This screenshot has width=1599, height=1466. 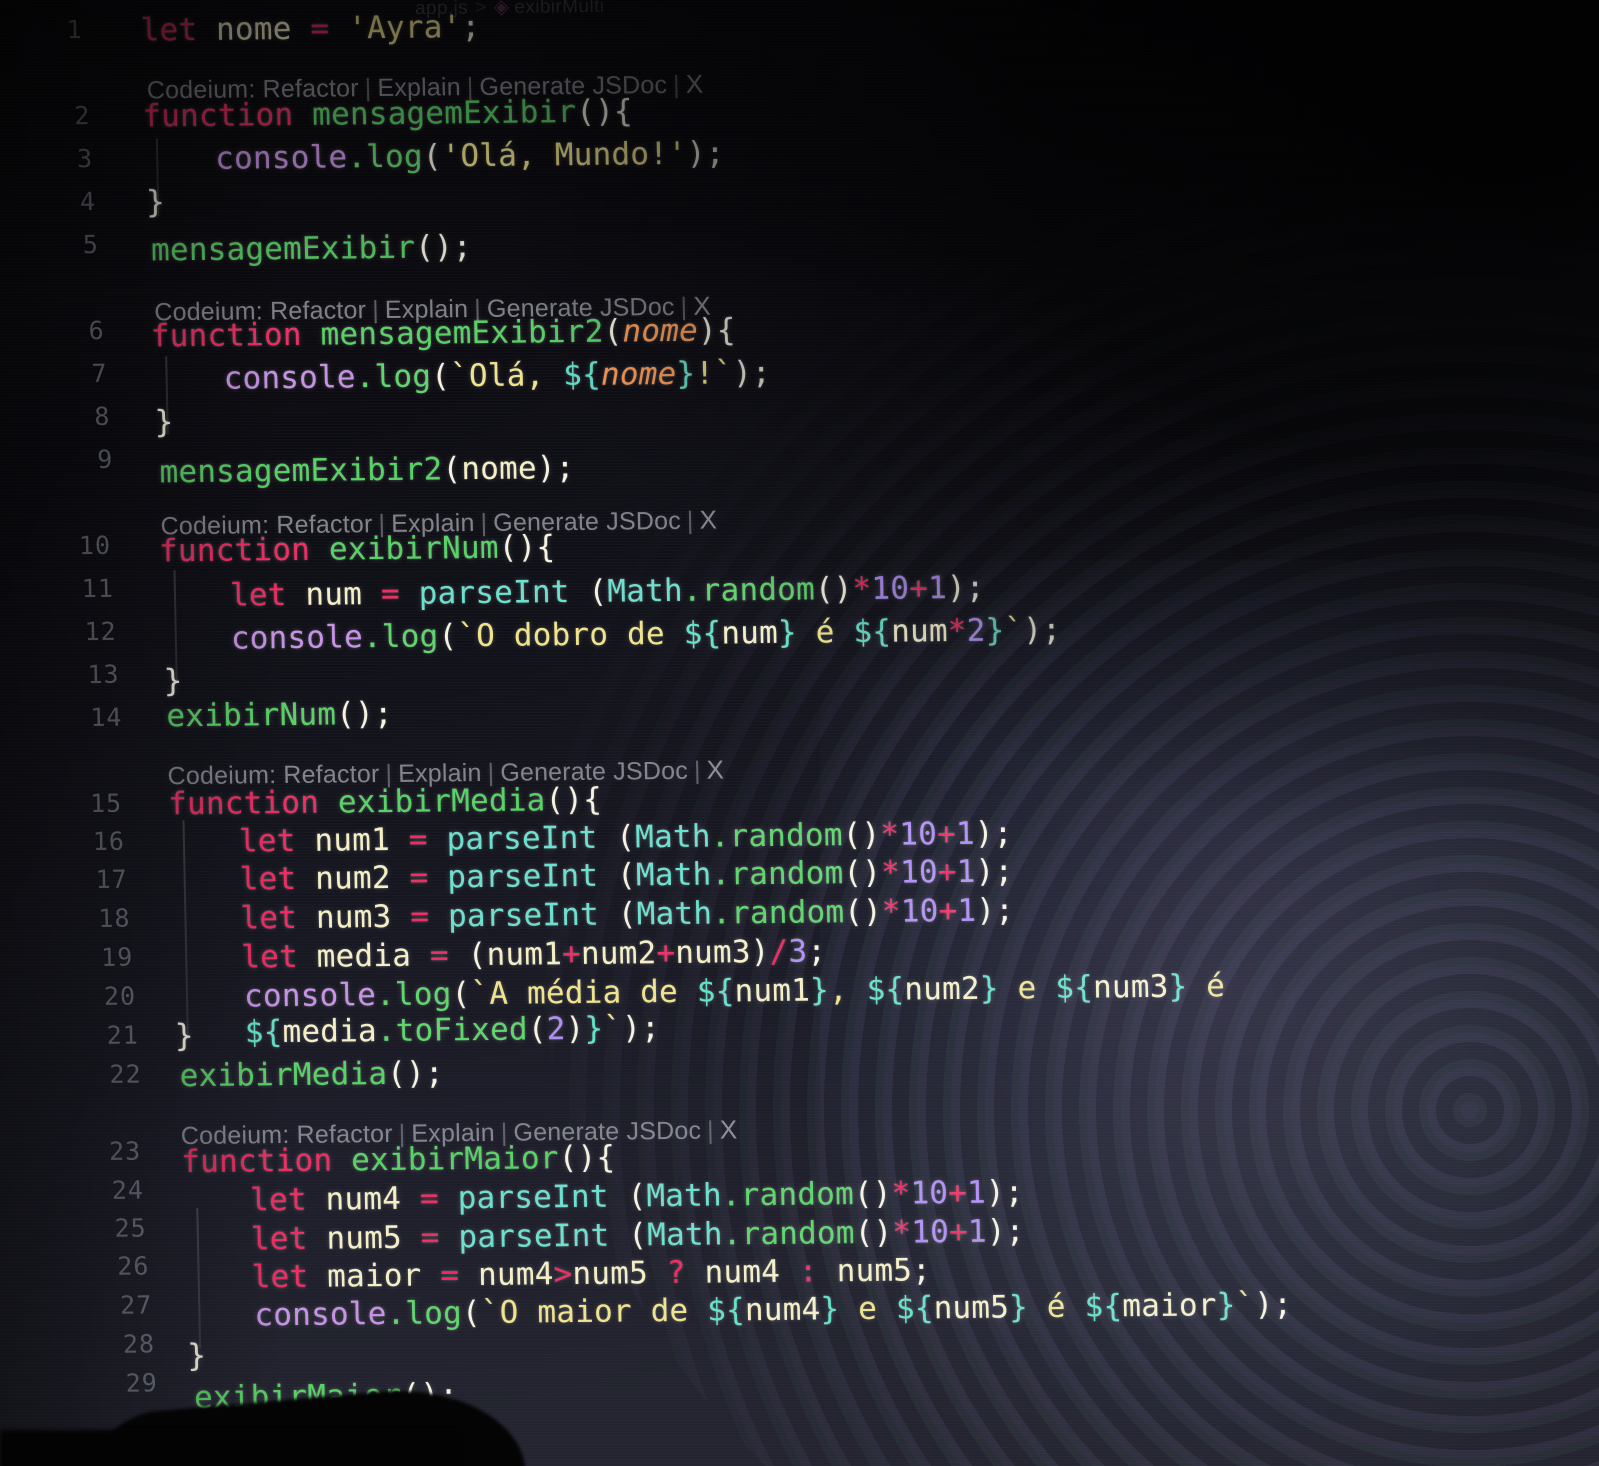 What do you see at coordinates (357, 549) in the screenshot?
I see `code-line-10: function exibirNum(){` at bounding box center [357, 549].